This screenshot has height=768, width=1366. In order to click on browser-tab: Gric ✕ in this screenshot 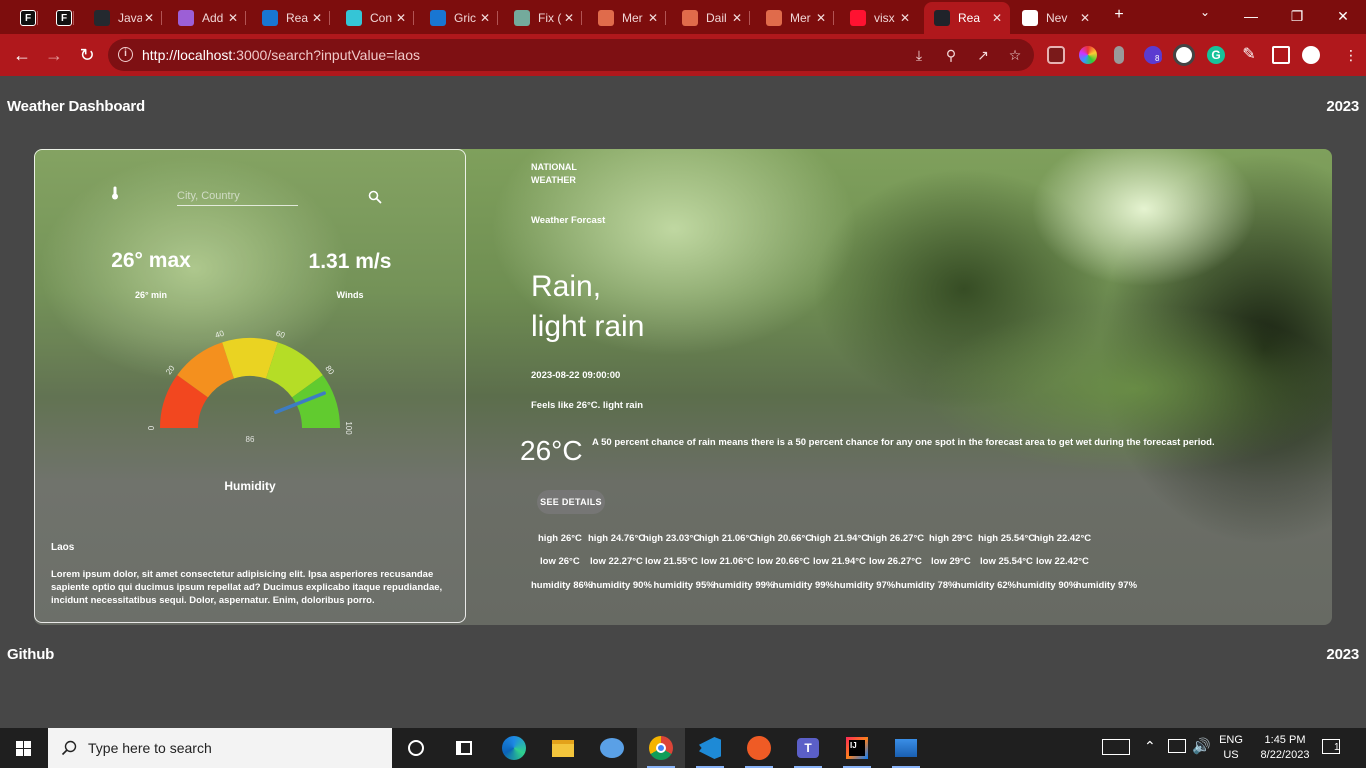, I will do `click(459, 18)`.